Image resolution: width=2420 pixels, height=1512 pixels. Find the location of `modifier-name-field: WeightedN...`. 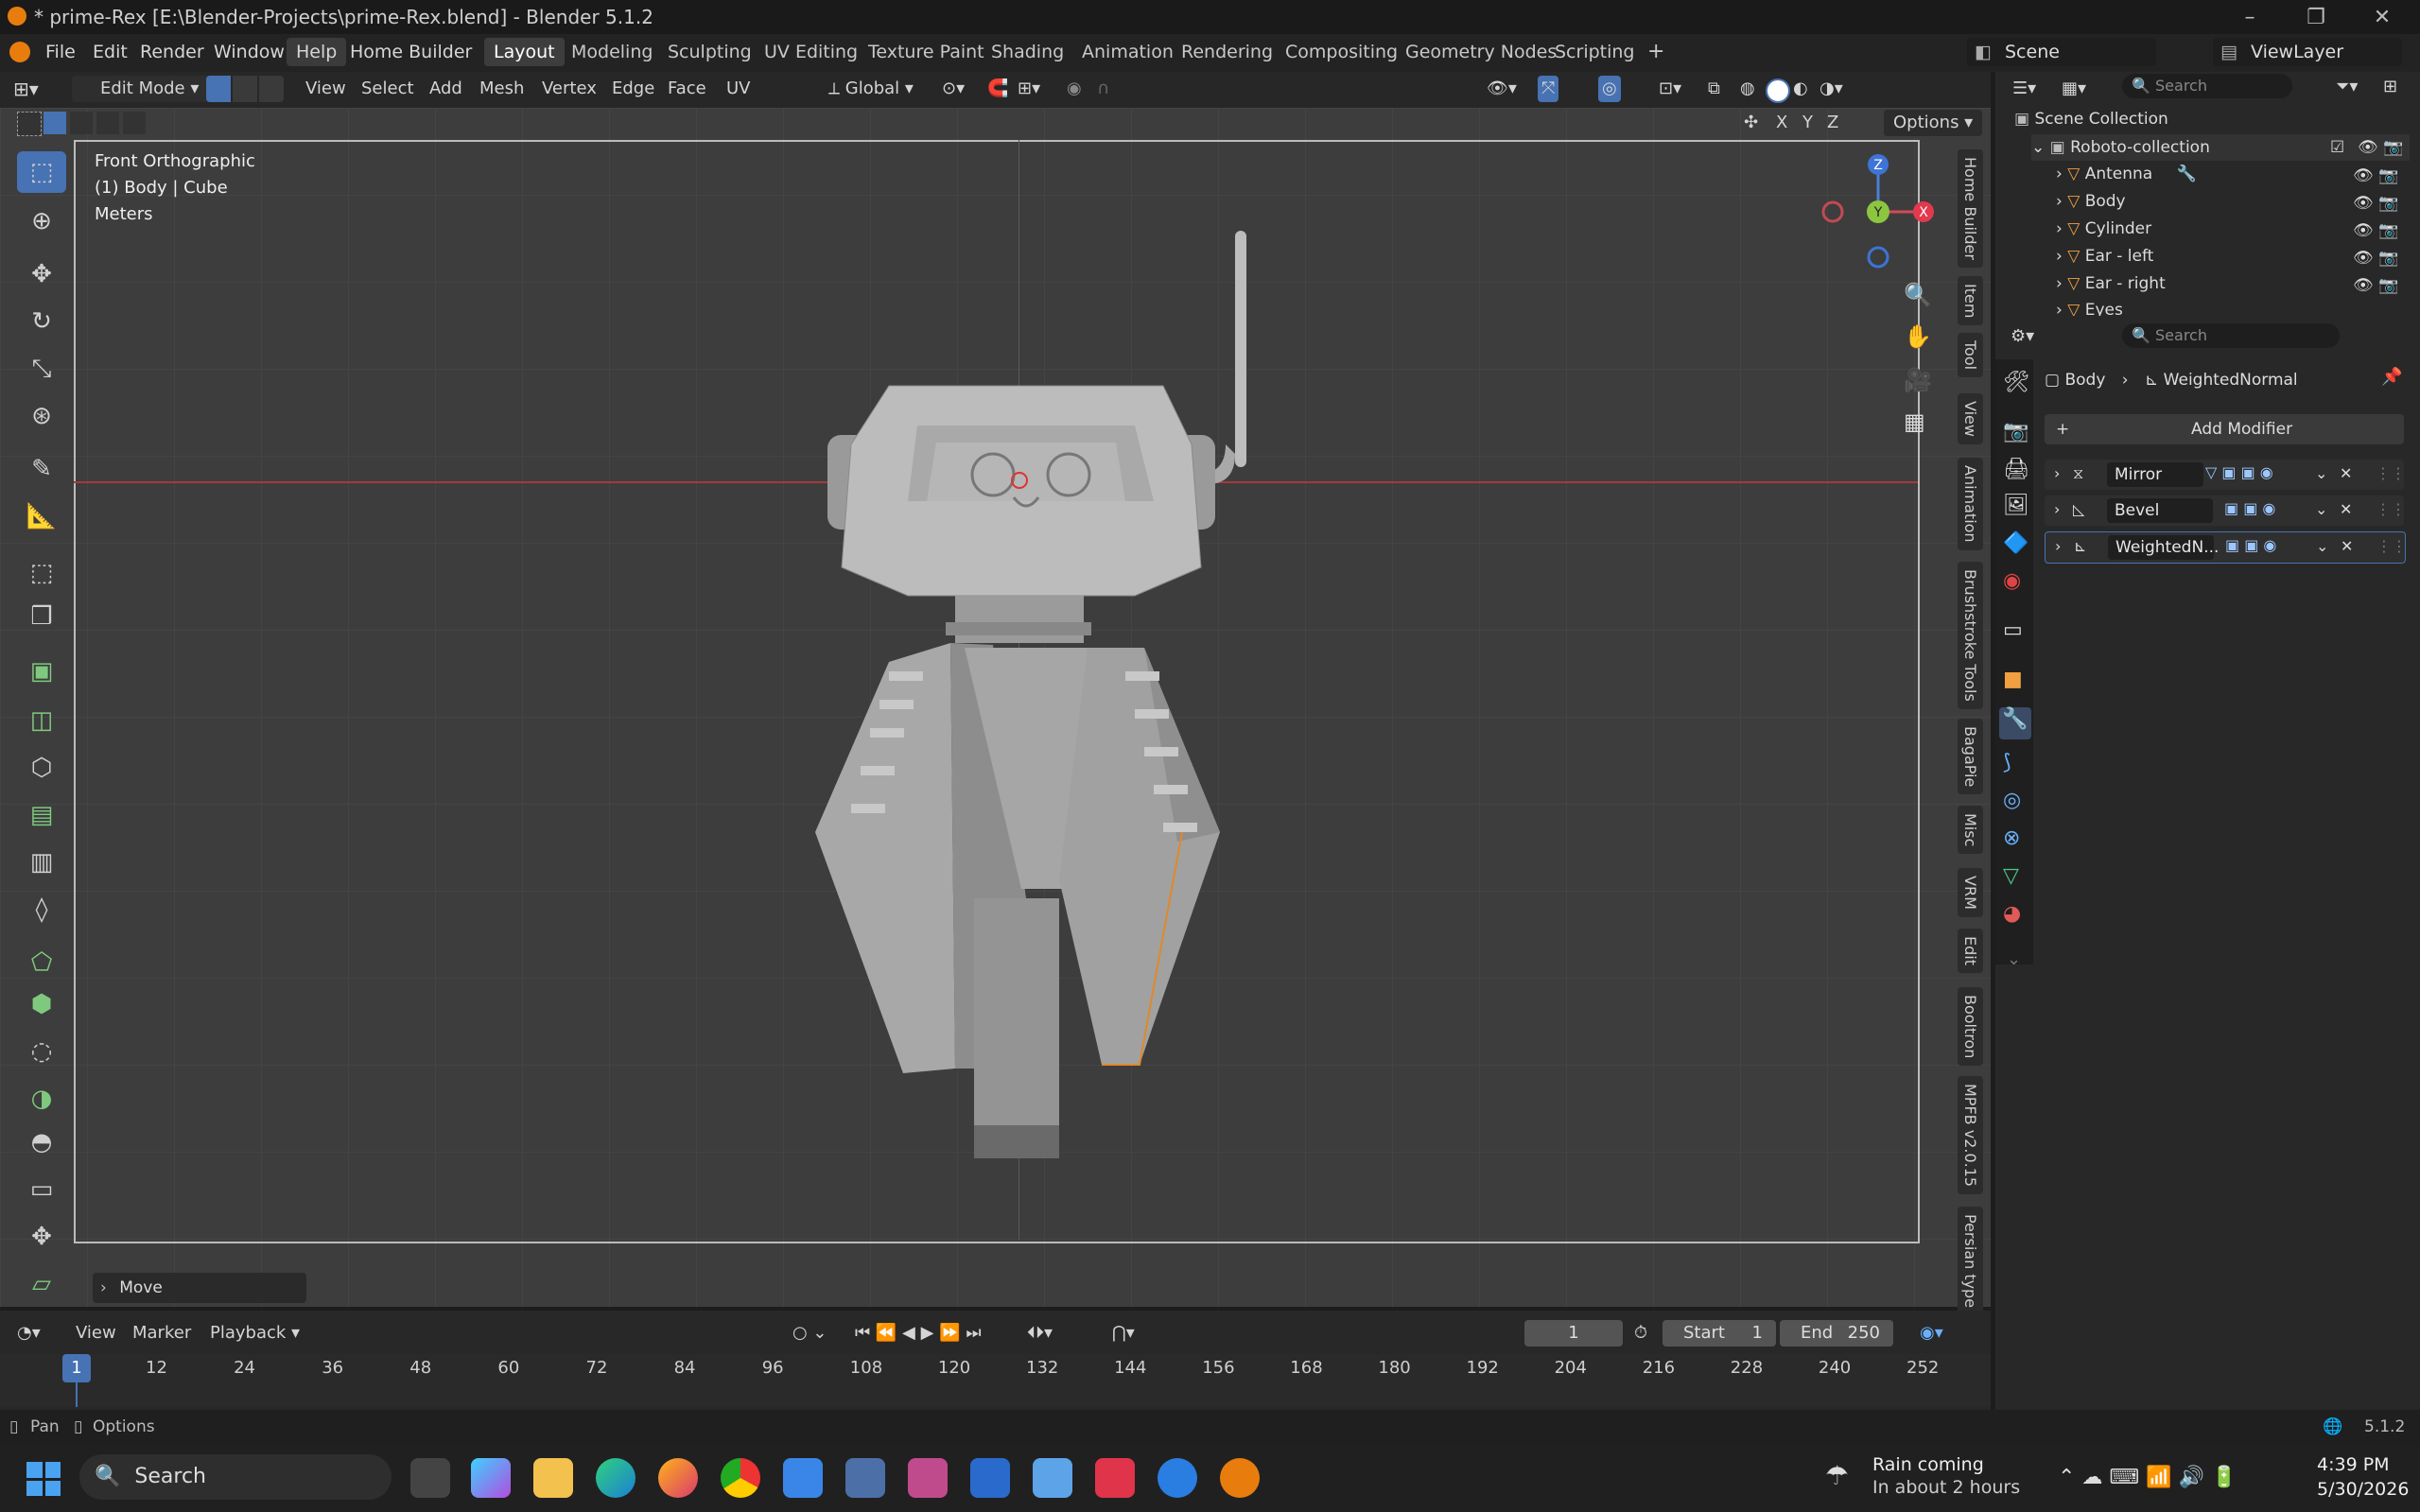

modifier-name-field: WeightedN... is located at coordinates (2163, 547).